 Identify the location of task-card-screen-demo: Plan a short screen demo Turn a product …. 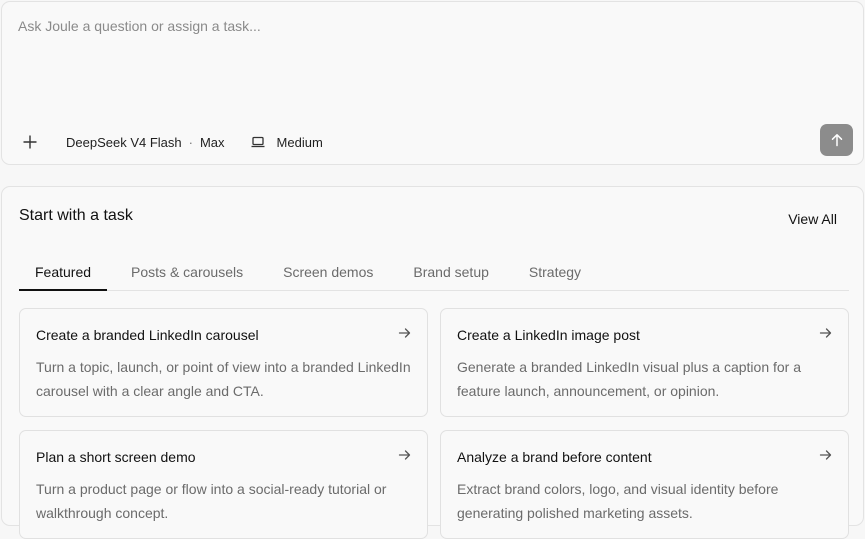
(223, 484).